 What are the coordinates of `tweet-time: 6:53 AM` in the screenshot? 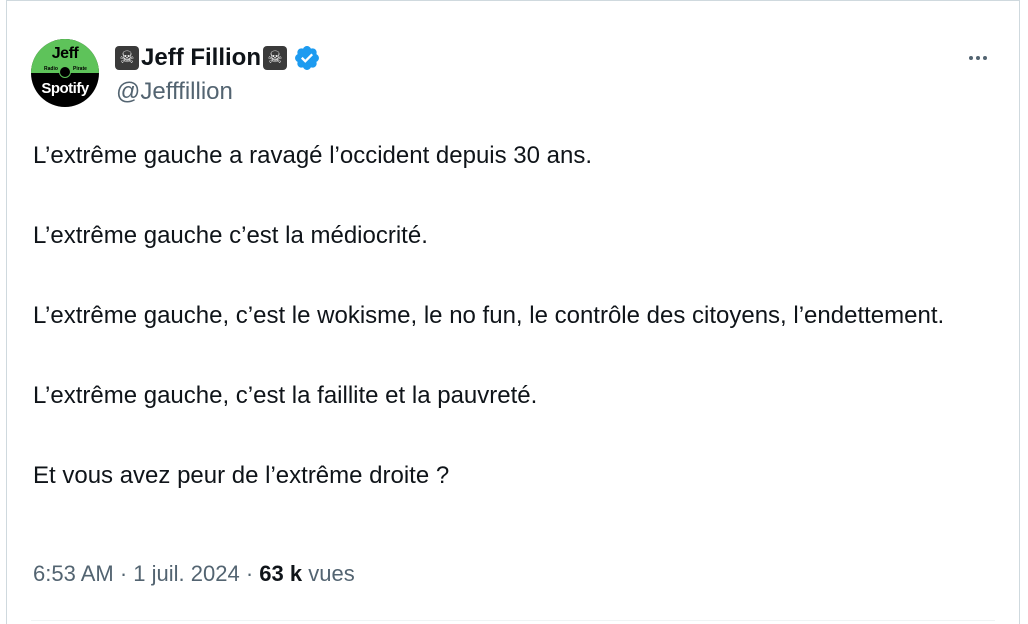 It's located at (73, 573).